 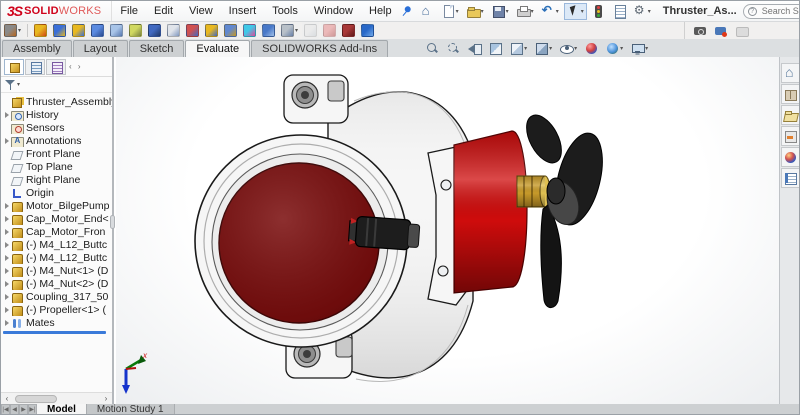 I want to click on panel-tab-featuremanager, so click(x=14, y=66).